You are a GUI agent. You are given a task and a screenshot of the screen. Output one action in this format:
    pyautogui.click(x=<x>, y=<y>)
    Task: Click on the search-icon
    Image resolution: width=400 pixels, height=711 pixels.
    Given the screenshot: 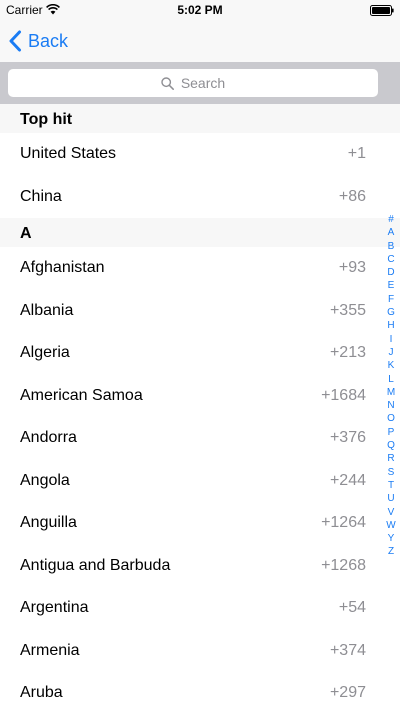 What is the action you would take?
    pyautogui.click(x=167, y=83)
    